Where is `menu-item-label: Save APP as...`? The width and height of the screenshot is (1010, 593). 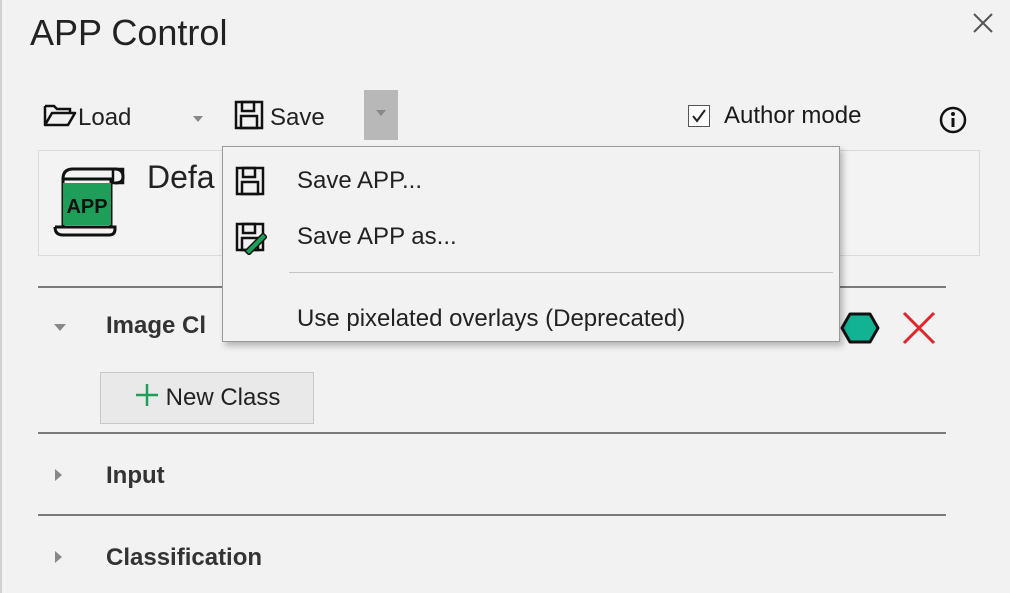
menu-item-label: Save APP as... is located at coordinates (377, 236).